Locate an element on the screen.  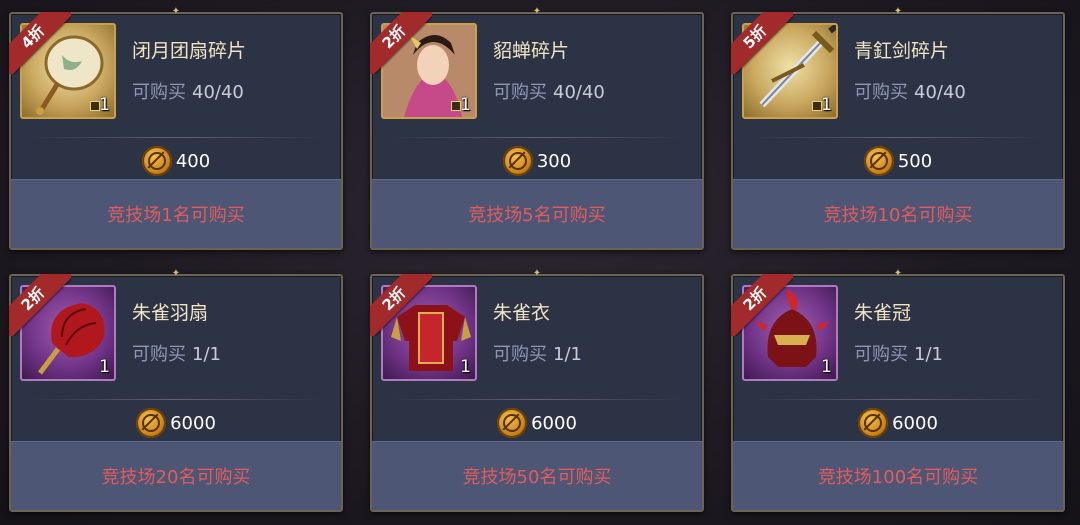
buy-requirement-button: 竞技场5名可购买 is located at coordinates (537, 213).